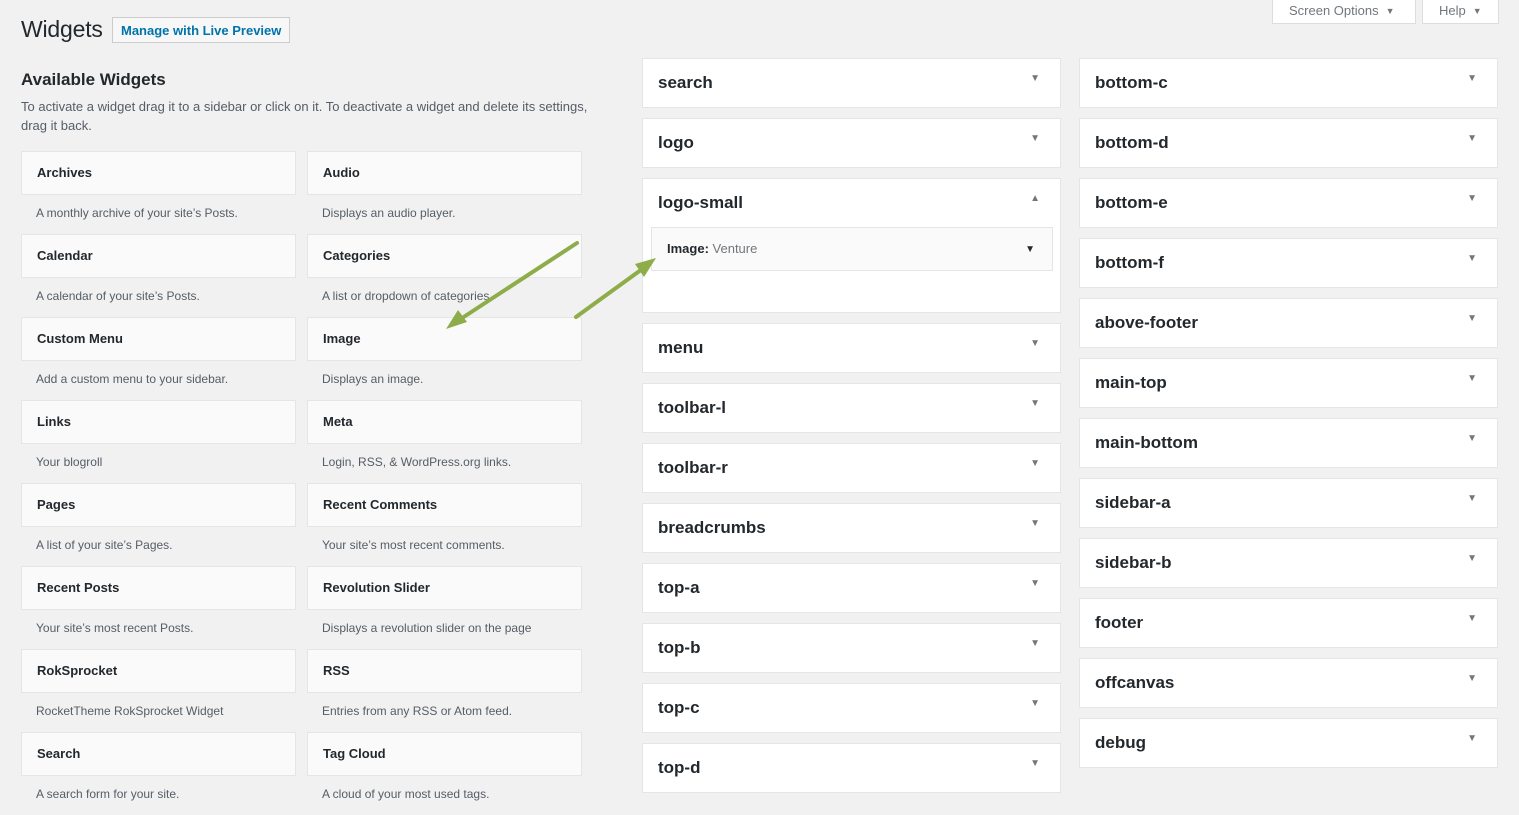  I want to click on sidebar-top-c: top-c ▼, so click(851, 708).